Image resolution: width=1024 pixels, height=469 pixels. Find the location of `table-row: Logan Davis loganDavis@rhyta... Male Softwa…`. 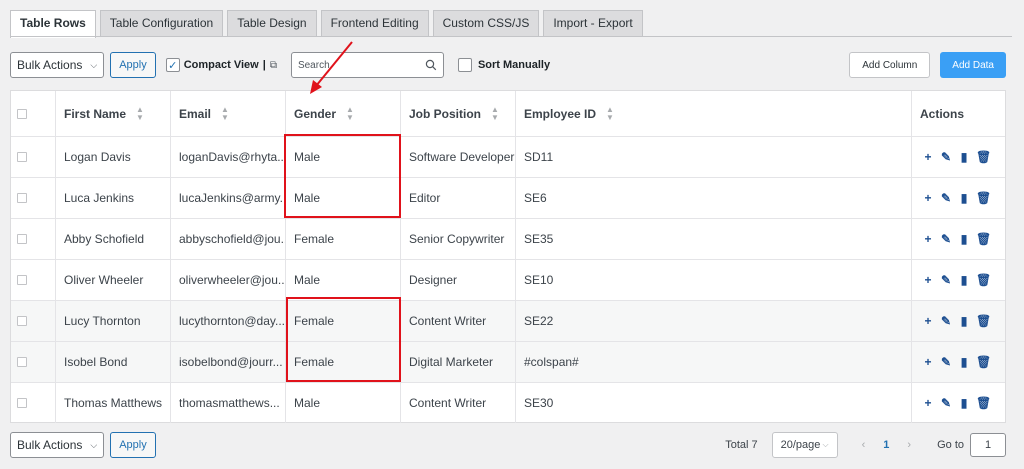

table-row: Logan Davis loganDavis@rhyta... Male Softwa… is located at coordinates (508, 156).